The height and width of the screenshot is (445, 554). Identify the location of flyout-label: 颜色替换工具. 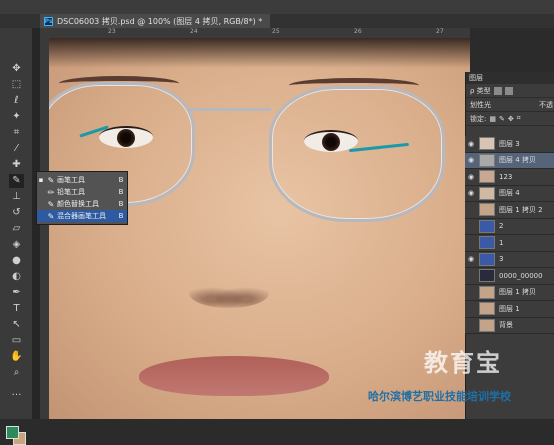
(78, 204).